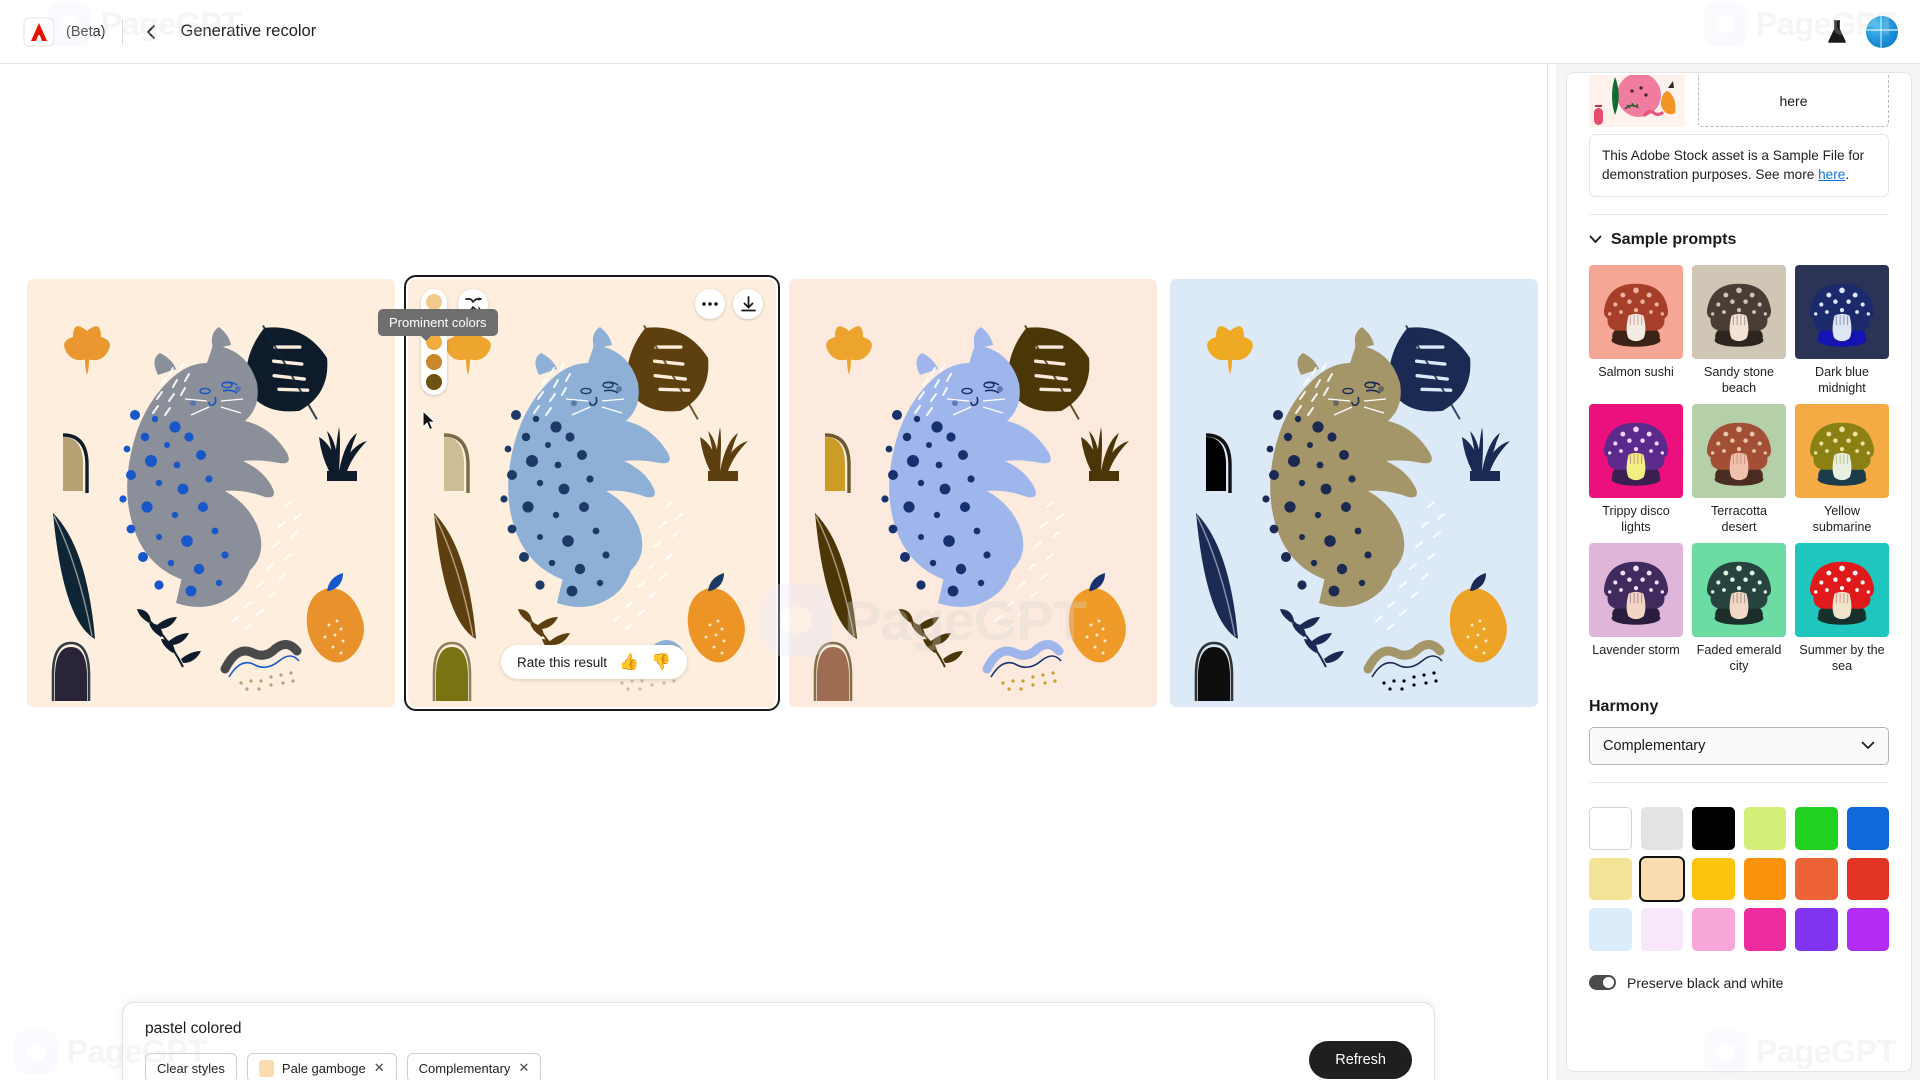 The height and width of the screenshot is (1080, 1920). What do you see at coordinates (464, 1068) in the screenshot?
I see `chip-label: Complementary` at bounding box center [464, 1068].